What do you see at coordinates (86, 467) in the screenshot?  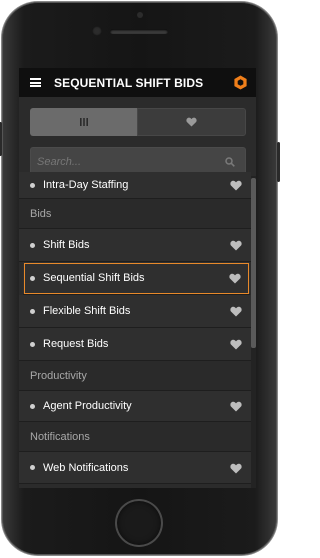 I see `list-item-label: Web Notifications` at bounding box center [86, 467].